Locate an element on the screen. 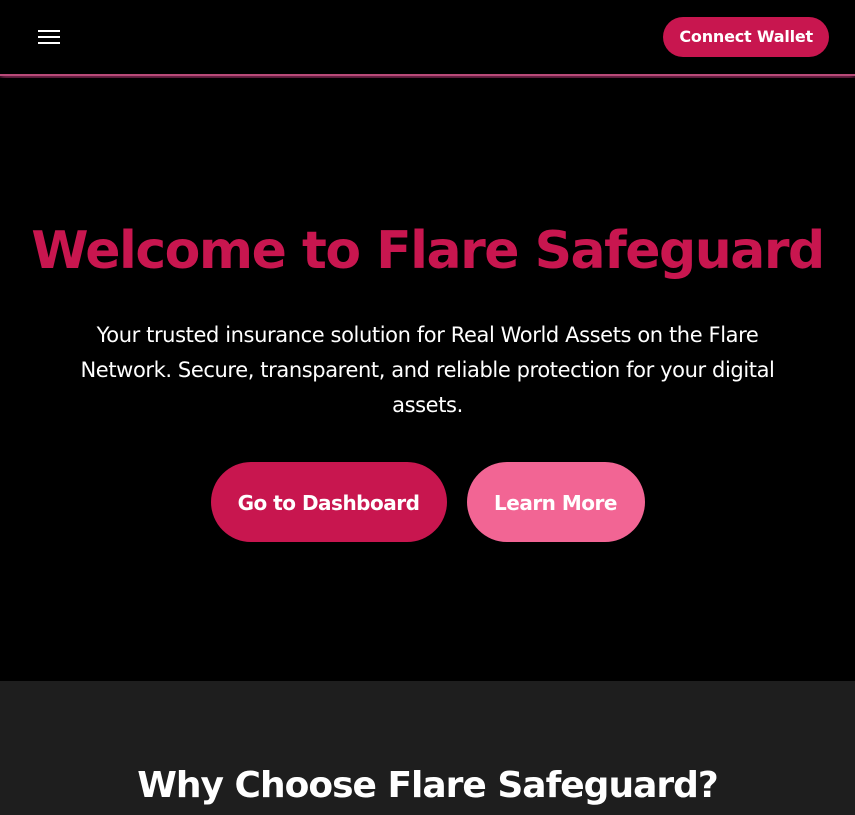 This screenshot has width=855, height=815. hamburger-menu-icon is located at coordinates (49, 38).